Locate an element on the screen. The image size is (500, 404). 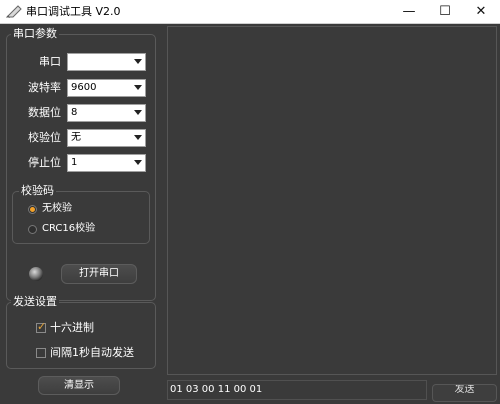
checksum-group: 校验码 无校验 CRC16校验 is located at coordinates (81, 214).